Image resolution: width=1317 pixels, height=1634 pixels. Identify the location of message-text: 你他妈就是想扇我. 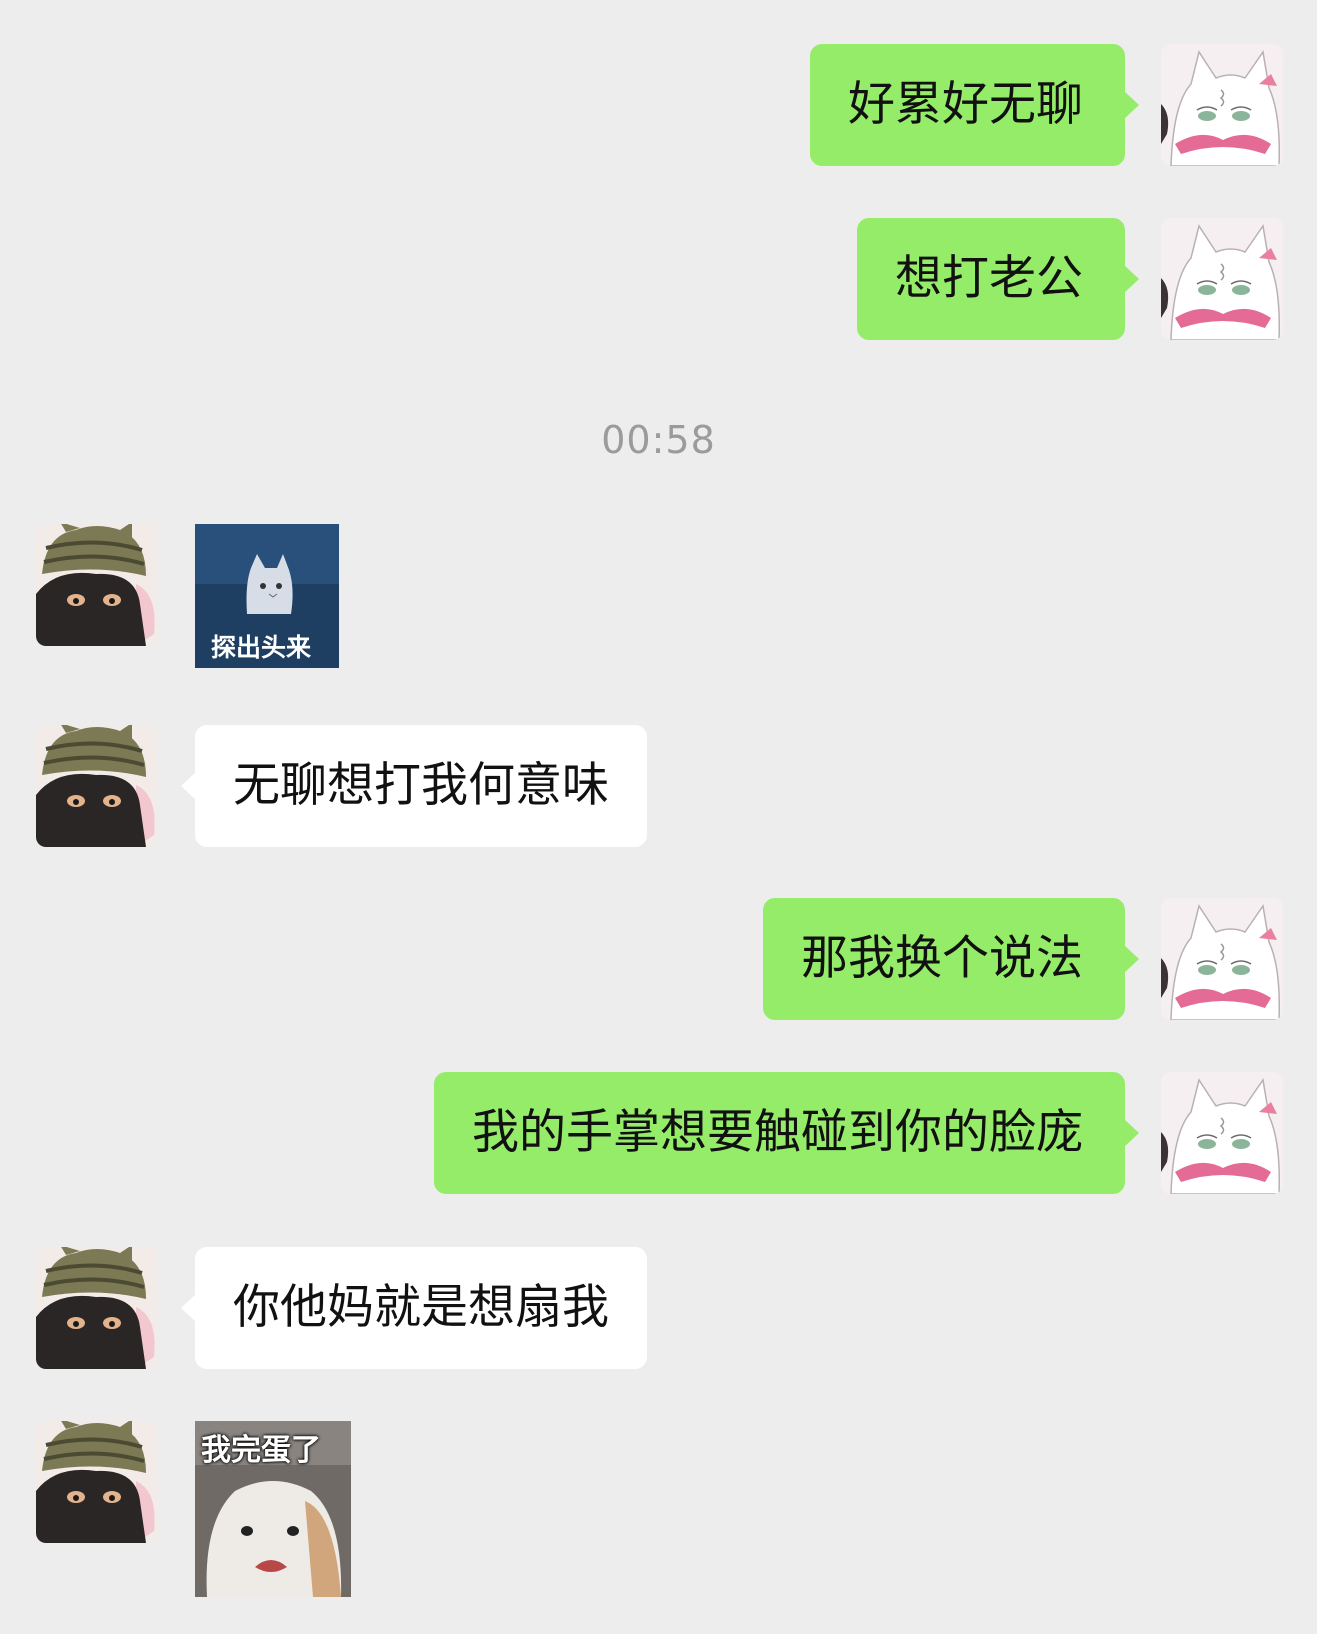
(421, 1307).